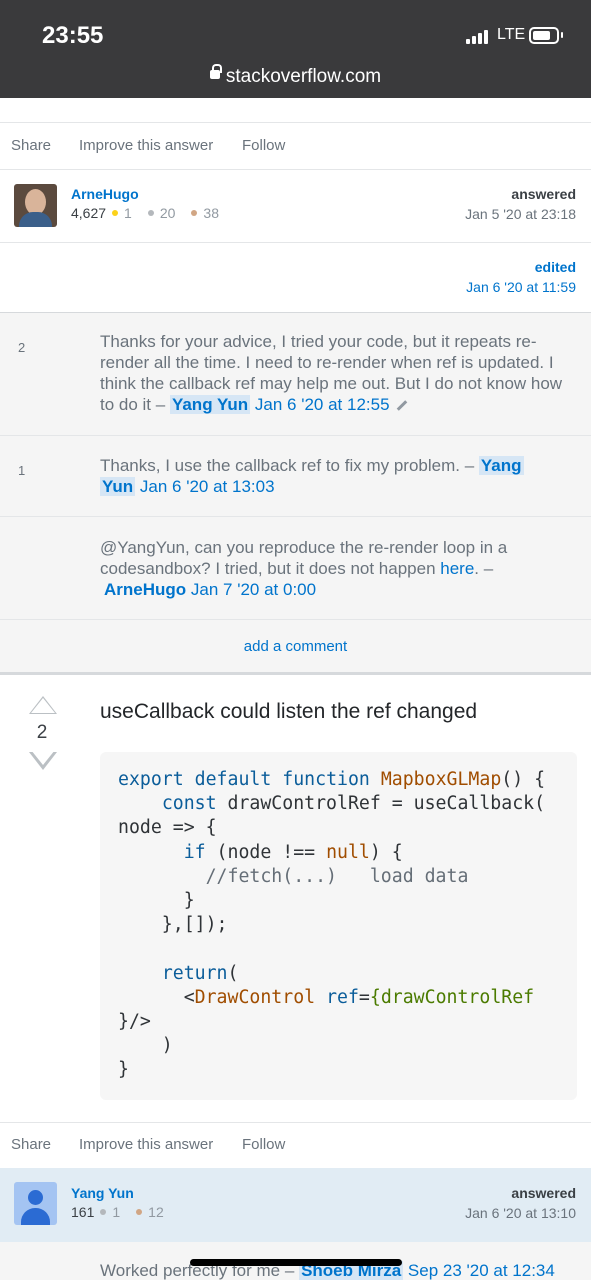 This screenshot has width=591, height=1281. Describe the element at coordinates (511, 34) in the screenshot. I see `network-label: LTE` at that location.